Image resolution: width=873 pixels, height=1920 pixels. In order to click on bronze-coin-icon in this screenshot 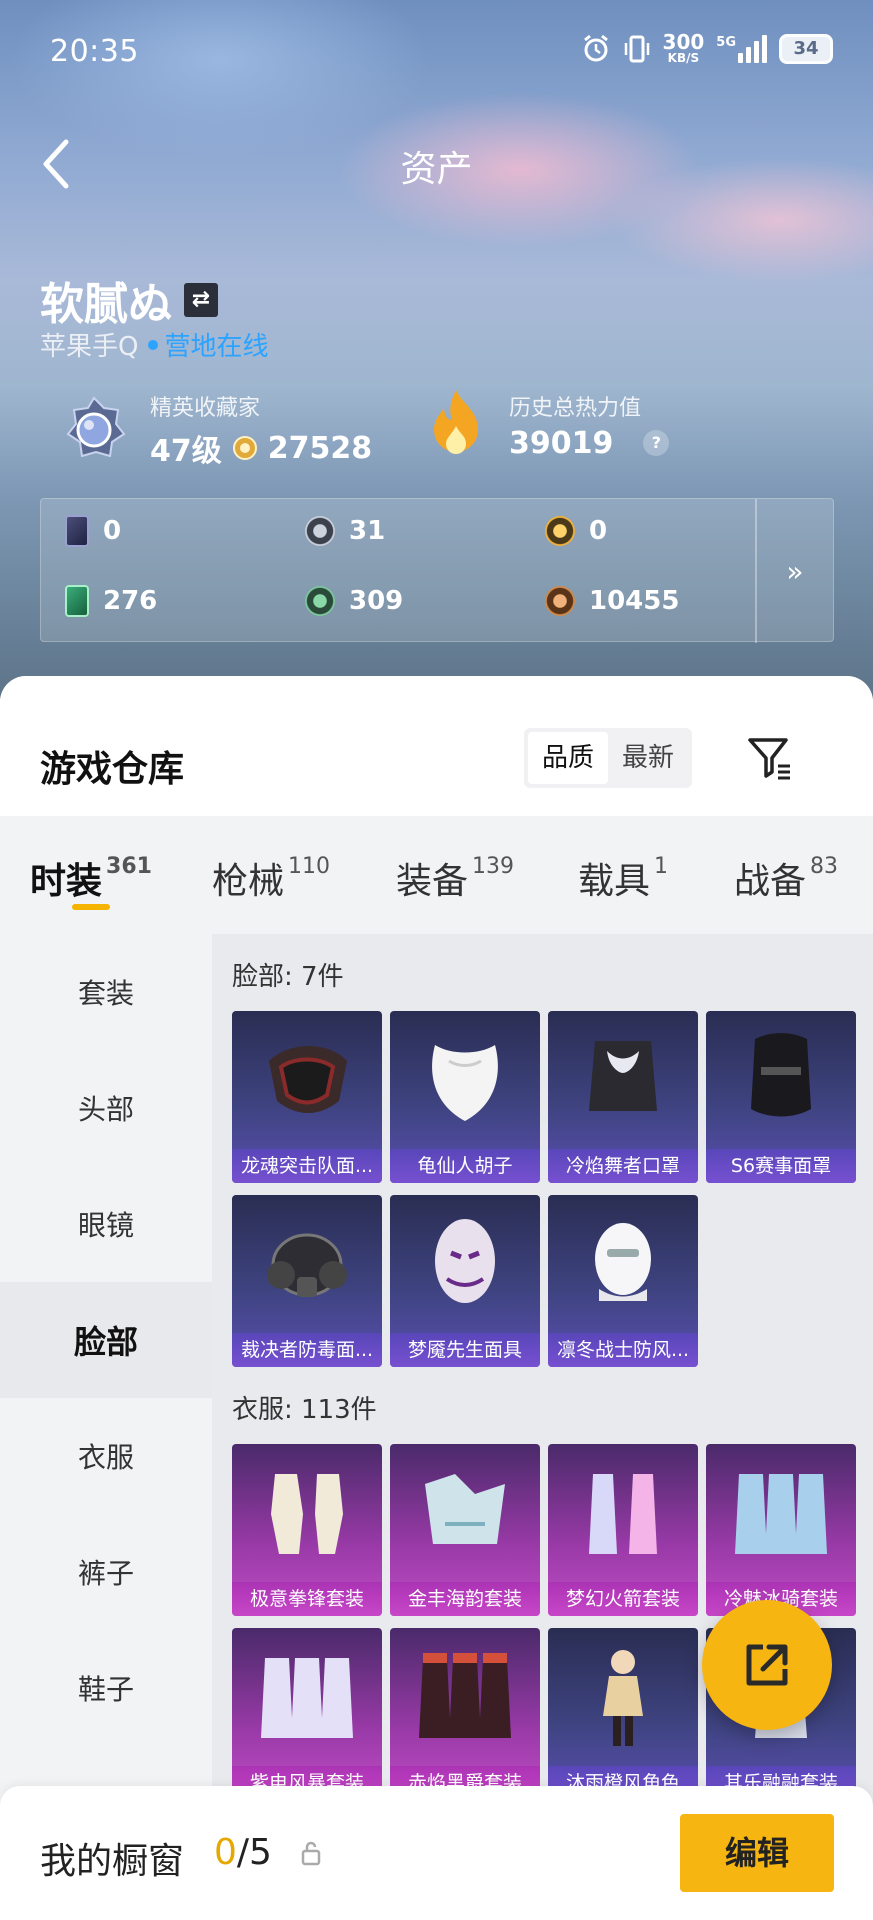, I will do `click(560, 601)`.